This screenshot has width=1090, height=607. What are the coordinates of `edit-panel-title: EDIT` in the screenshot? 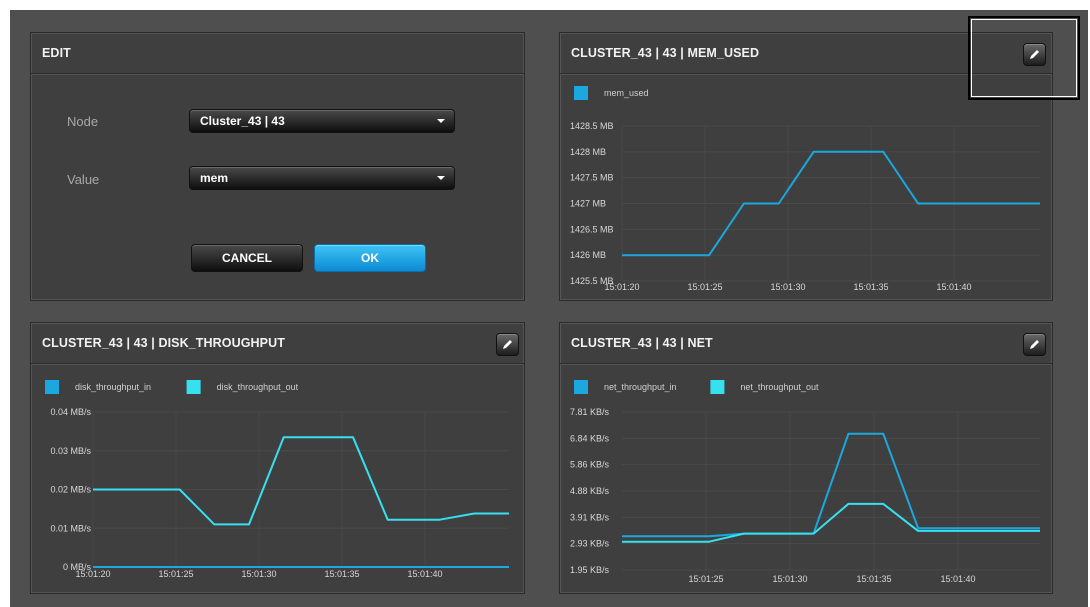 It's located at (56, 53).